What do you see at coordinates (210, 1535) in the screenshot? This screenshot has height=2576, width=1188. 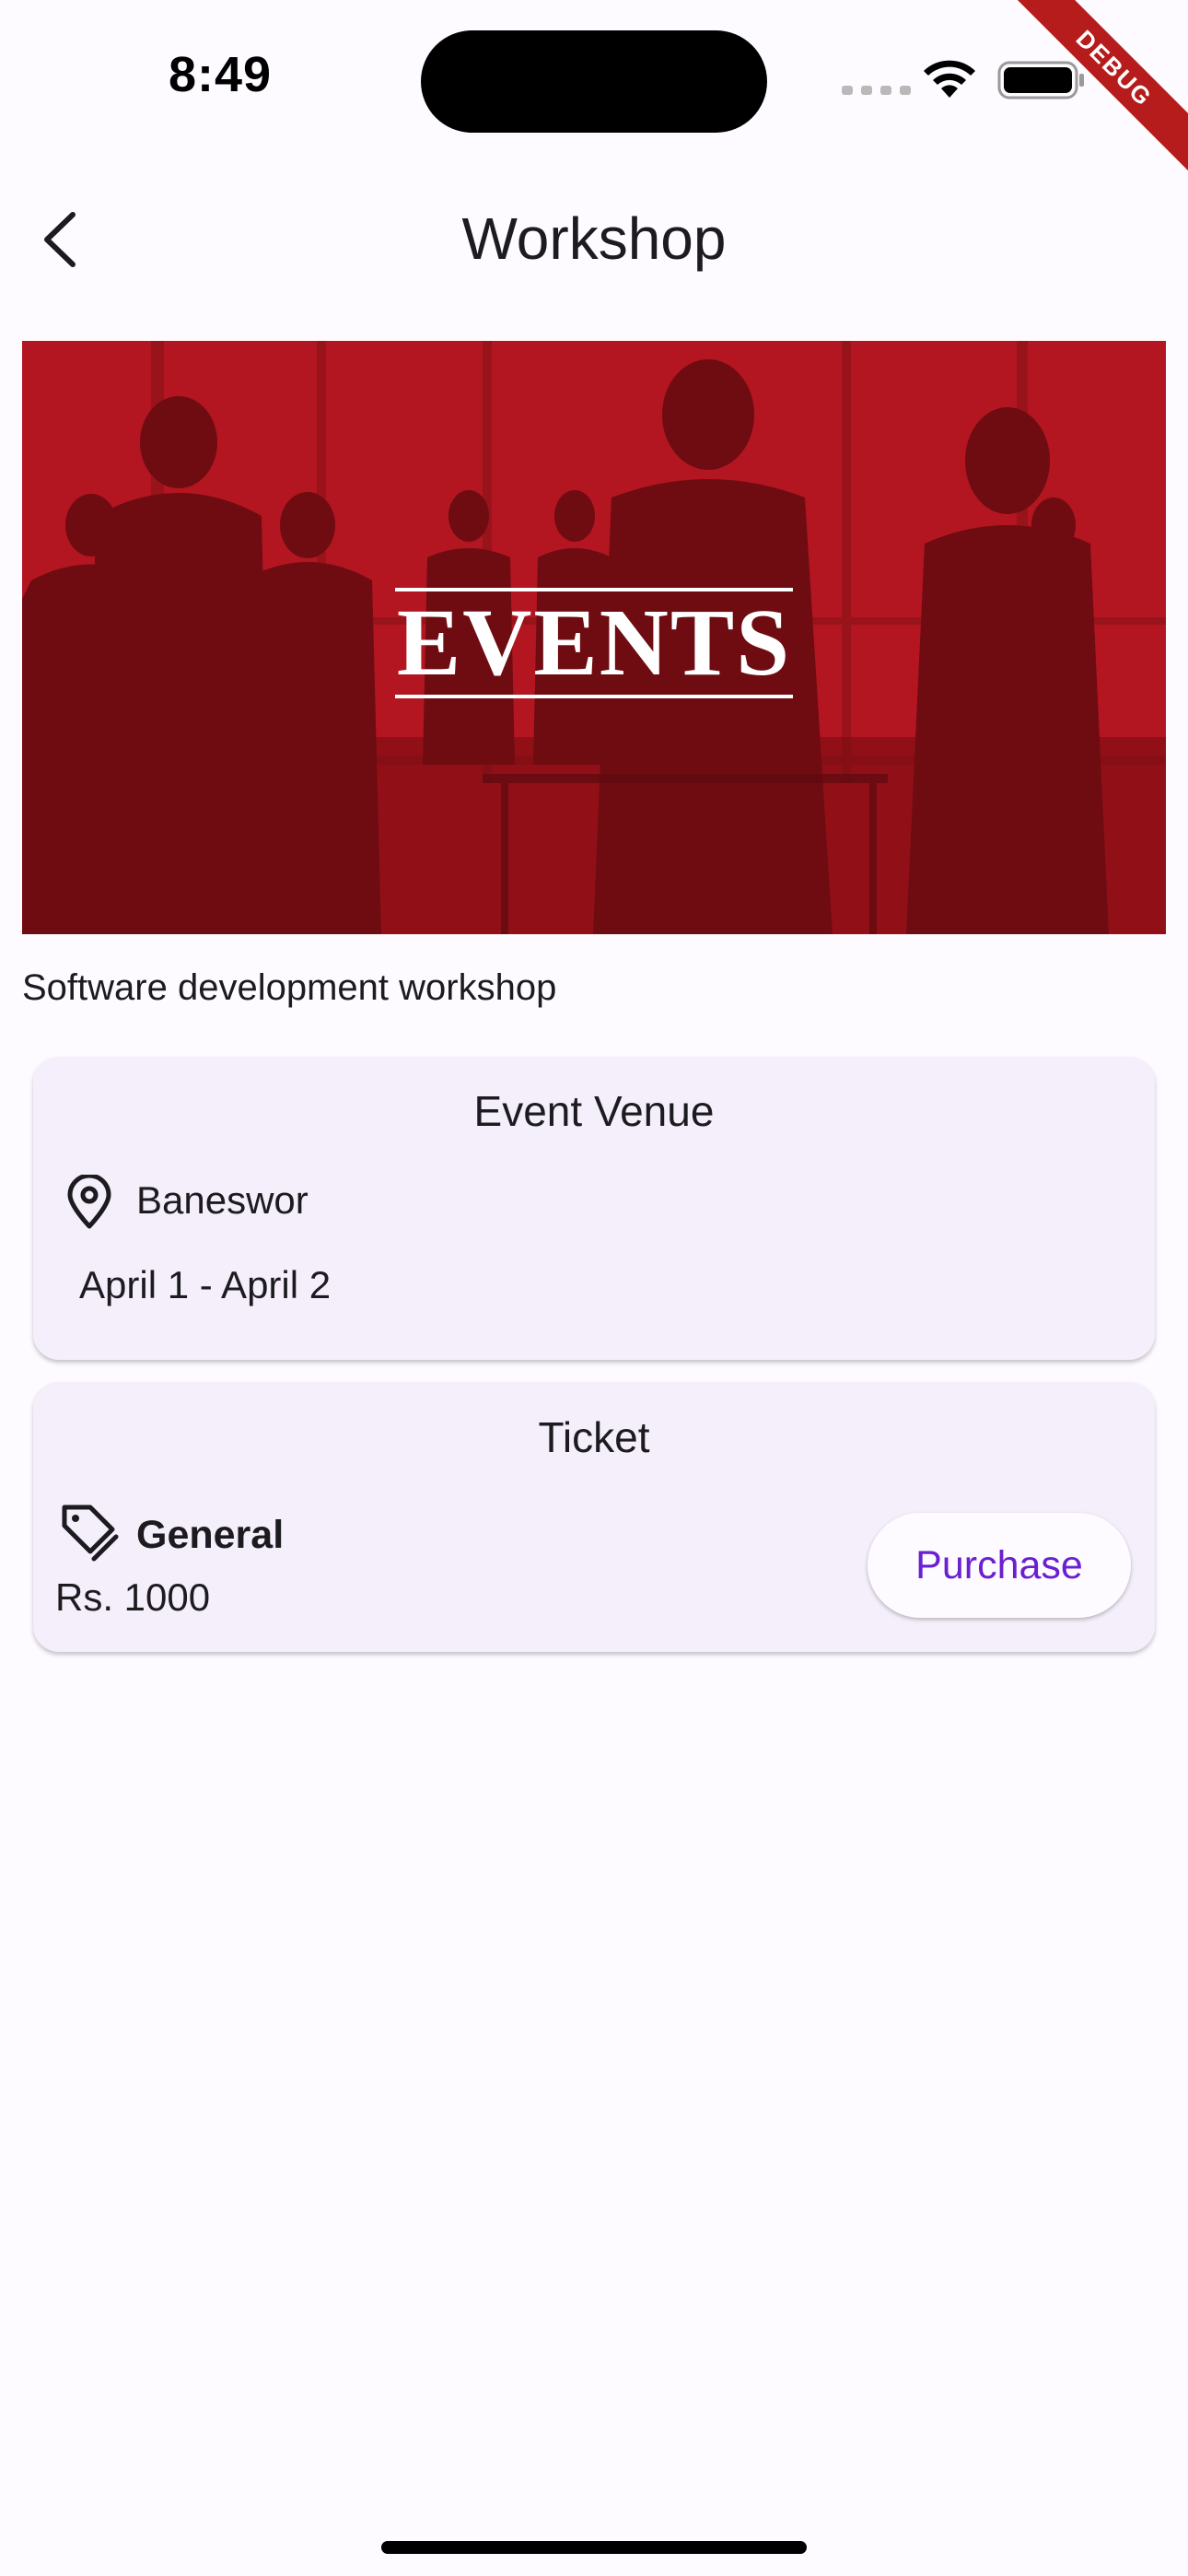 I see `ticket-type: General` at bounding box center [210, 1535].